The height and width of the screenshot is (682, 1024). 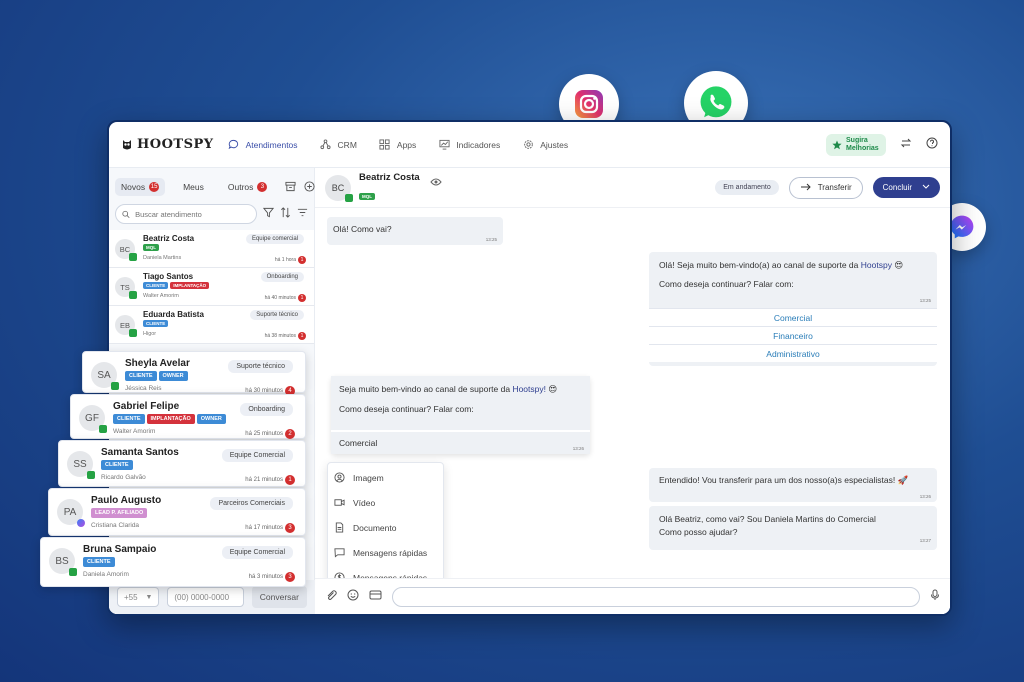 I want to click on suggest-improvements-button: Sugira Melhorias, so click(x=856, y=144).